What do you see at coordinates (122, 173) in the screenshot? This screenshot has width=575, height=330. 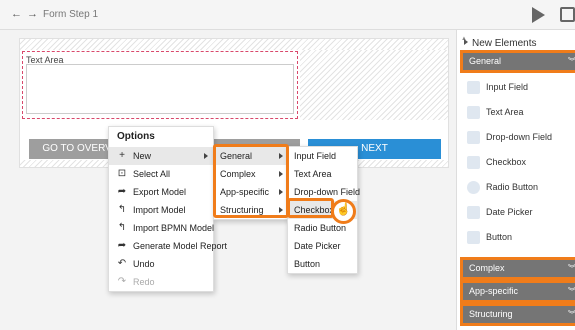 I see `select-all-icon: ⊡` at bounding box center [122, 173].